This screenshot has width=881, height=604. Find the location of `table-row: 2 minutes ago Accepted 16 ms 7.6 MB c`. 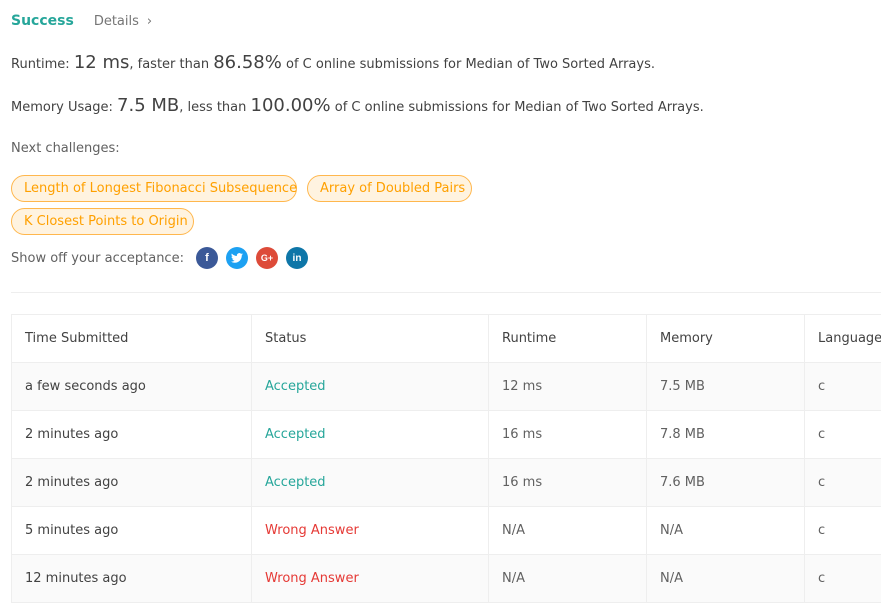

table-row: 2 minutes ago Accepted 16 ms 7.6 MB c is located at coordinates (446, 482).